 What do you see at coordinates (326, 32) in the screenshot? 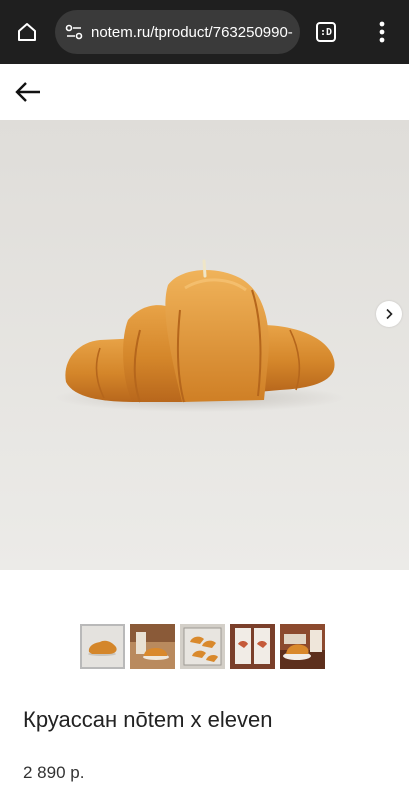
I see `tabs-button: :D` at bounding box center [326, 32].